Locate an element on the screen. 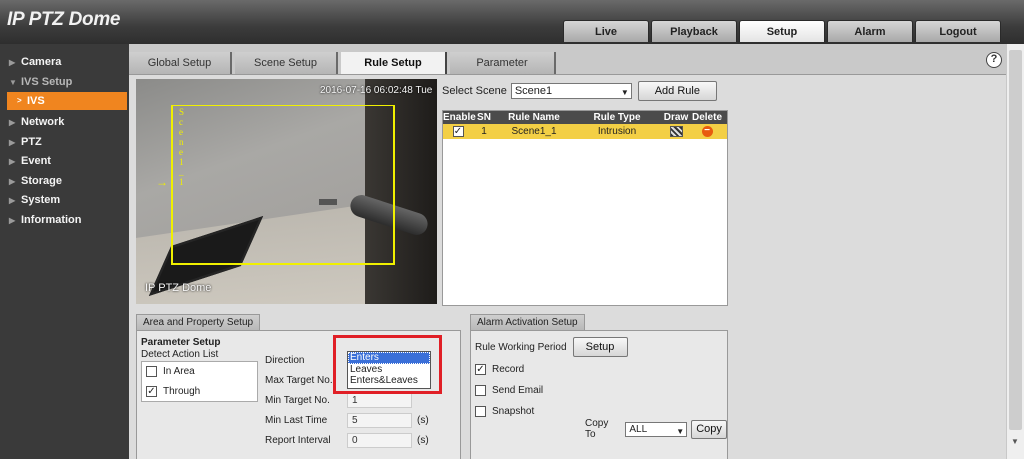 This screenshot has height=459, width=1024. draw-icon is located at coordinates (676, 131).